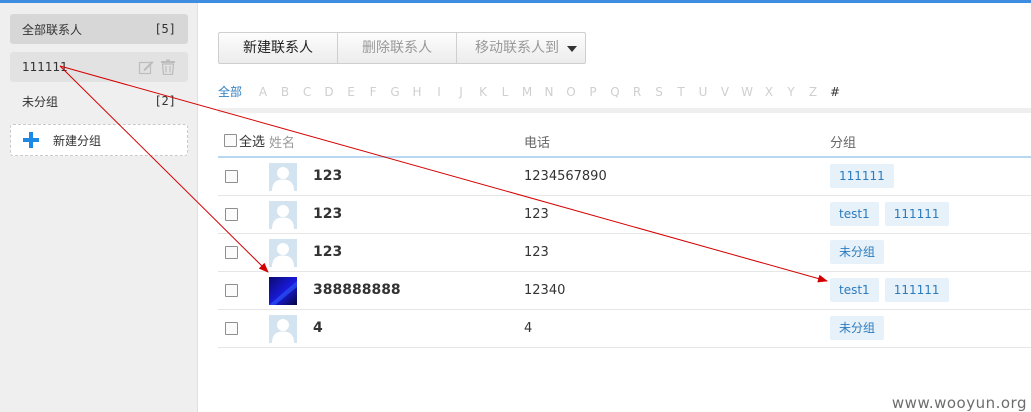 The height and width of the screenshot is (412, 1031). What do you see at coordinates (813, 92) in the screenshot?
I see `alpha-letter-z: Z` at bounding box center [813, 92].